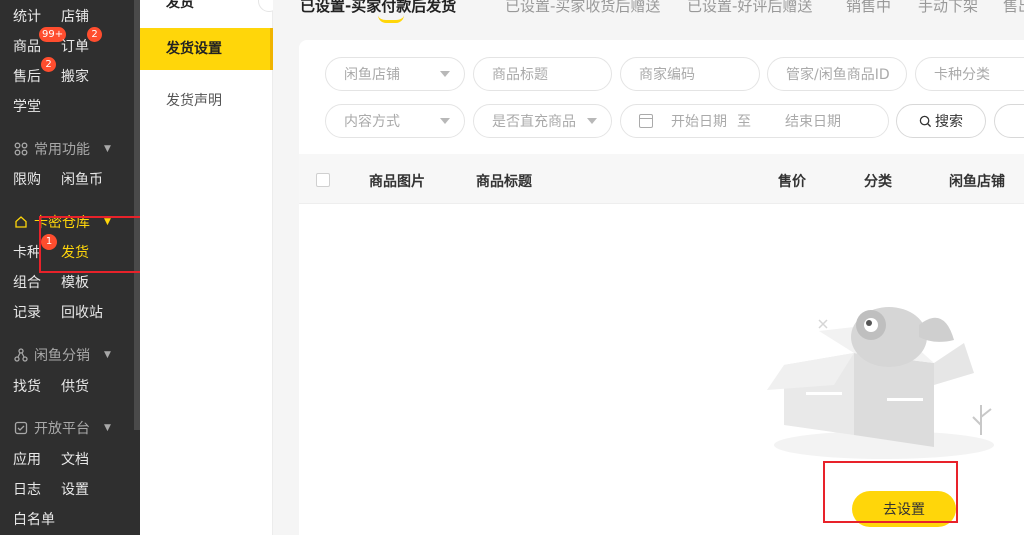 Image resolution: width=1024 pixels, height=535 pixels. Describe the element at coordinates (504, 182) in the screenshot. I see `column-header-title: 商品标题` at that location.